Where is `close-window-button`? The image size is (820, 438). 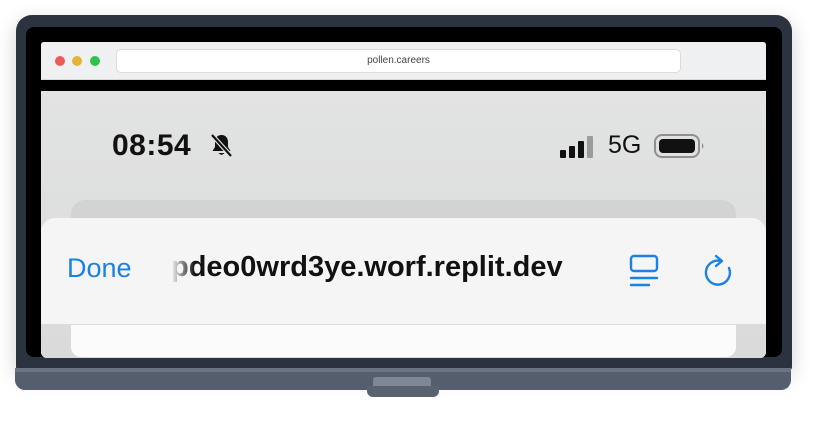 close-window-button is located at coordinates (60, 61).